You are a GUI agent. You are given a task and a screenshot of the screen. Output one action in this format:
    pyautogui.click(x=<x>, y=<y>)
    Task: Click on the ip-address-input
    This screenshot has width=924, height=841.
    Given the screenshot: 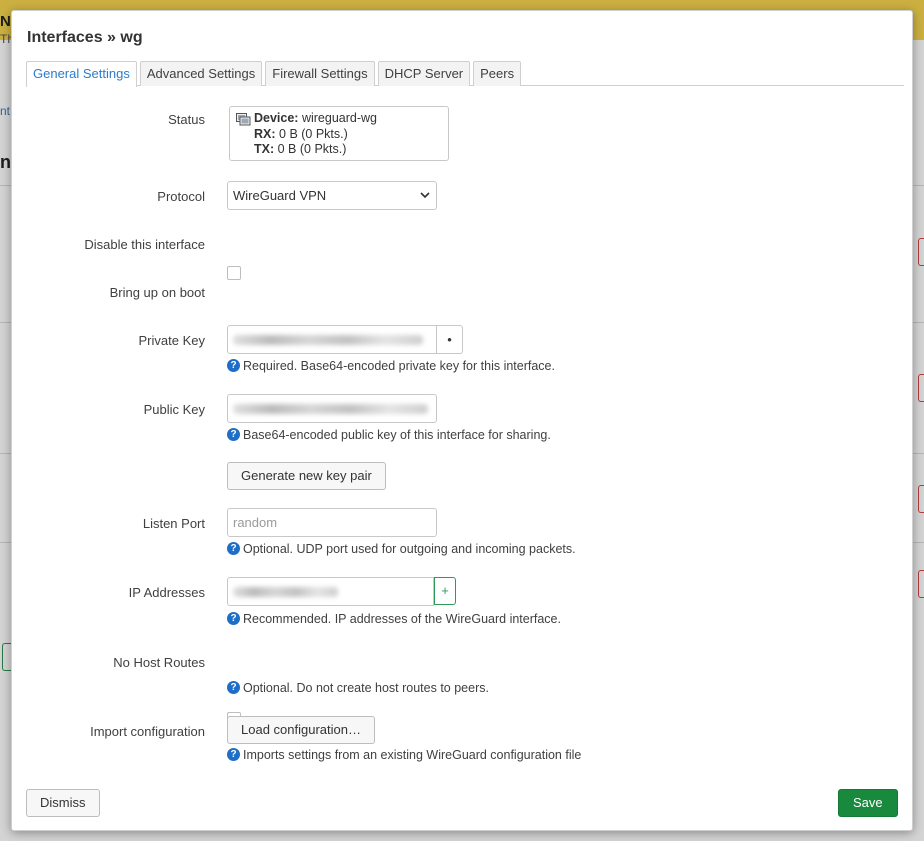 What is the action you would take?
    pyautogui.click(x=330, y=591)
    